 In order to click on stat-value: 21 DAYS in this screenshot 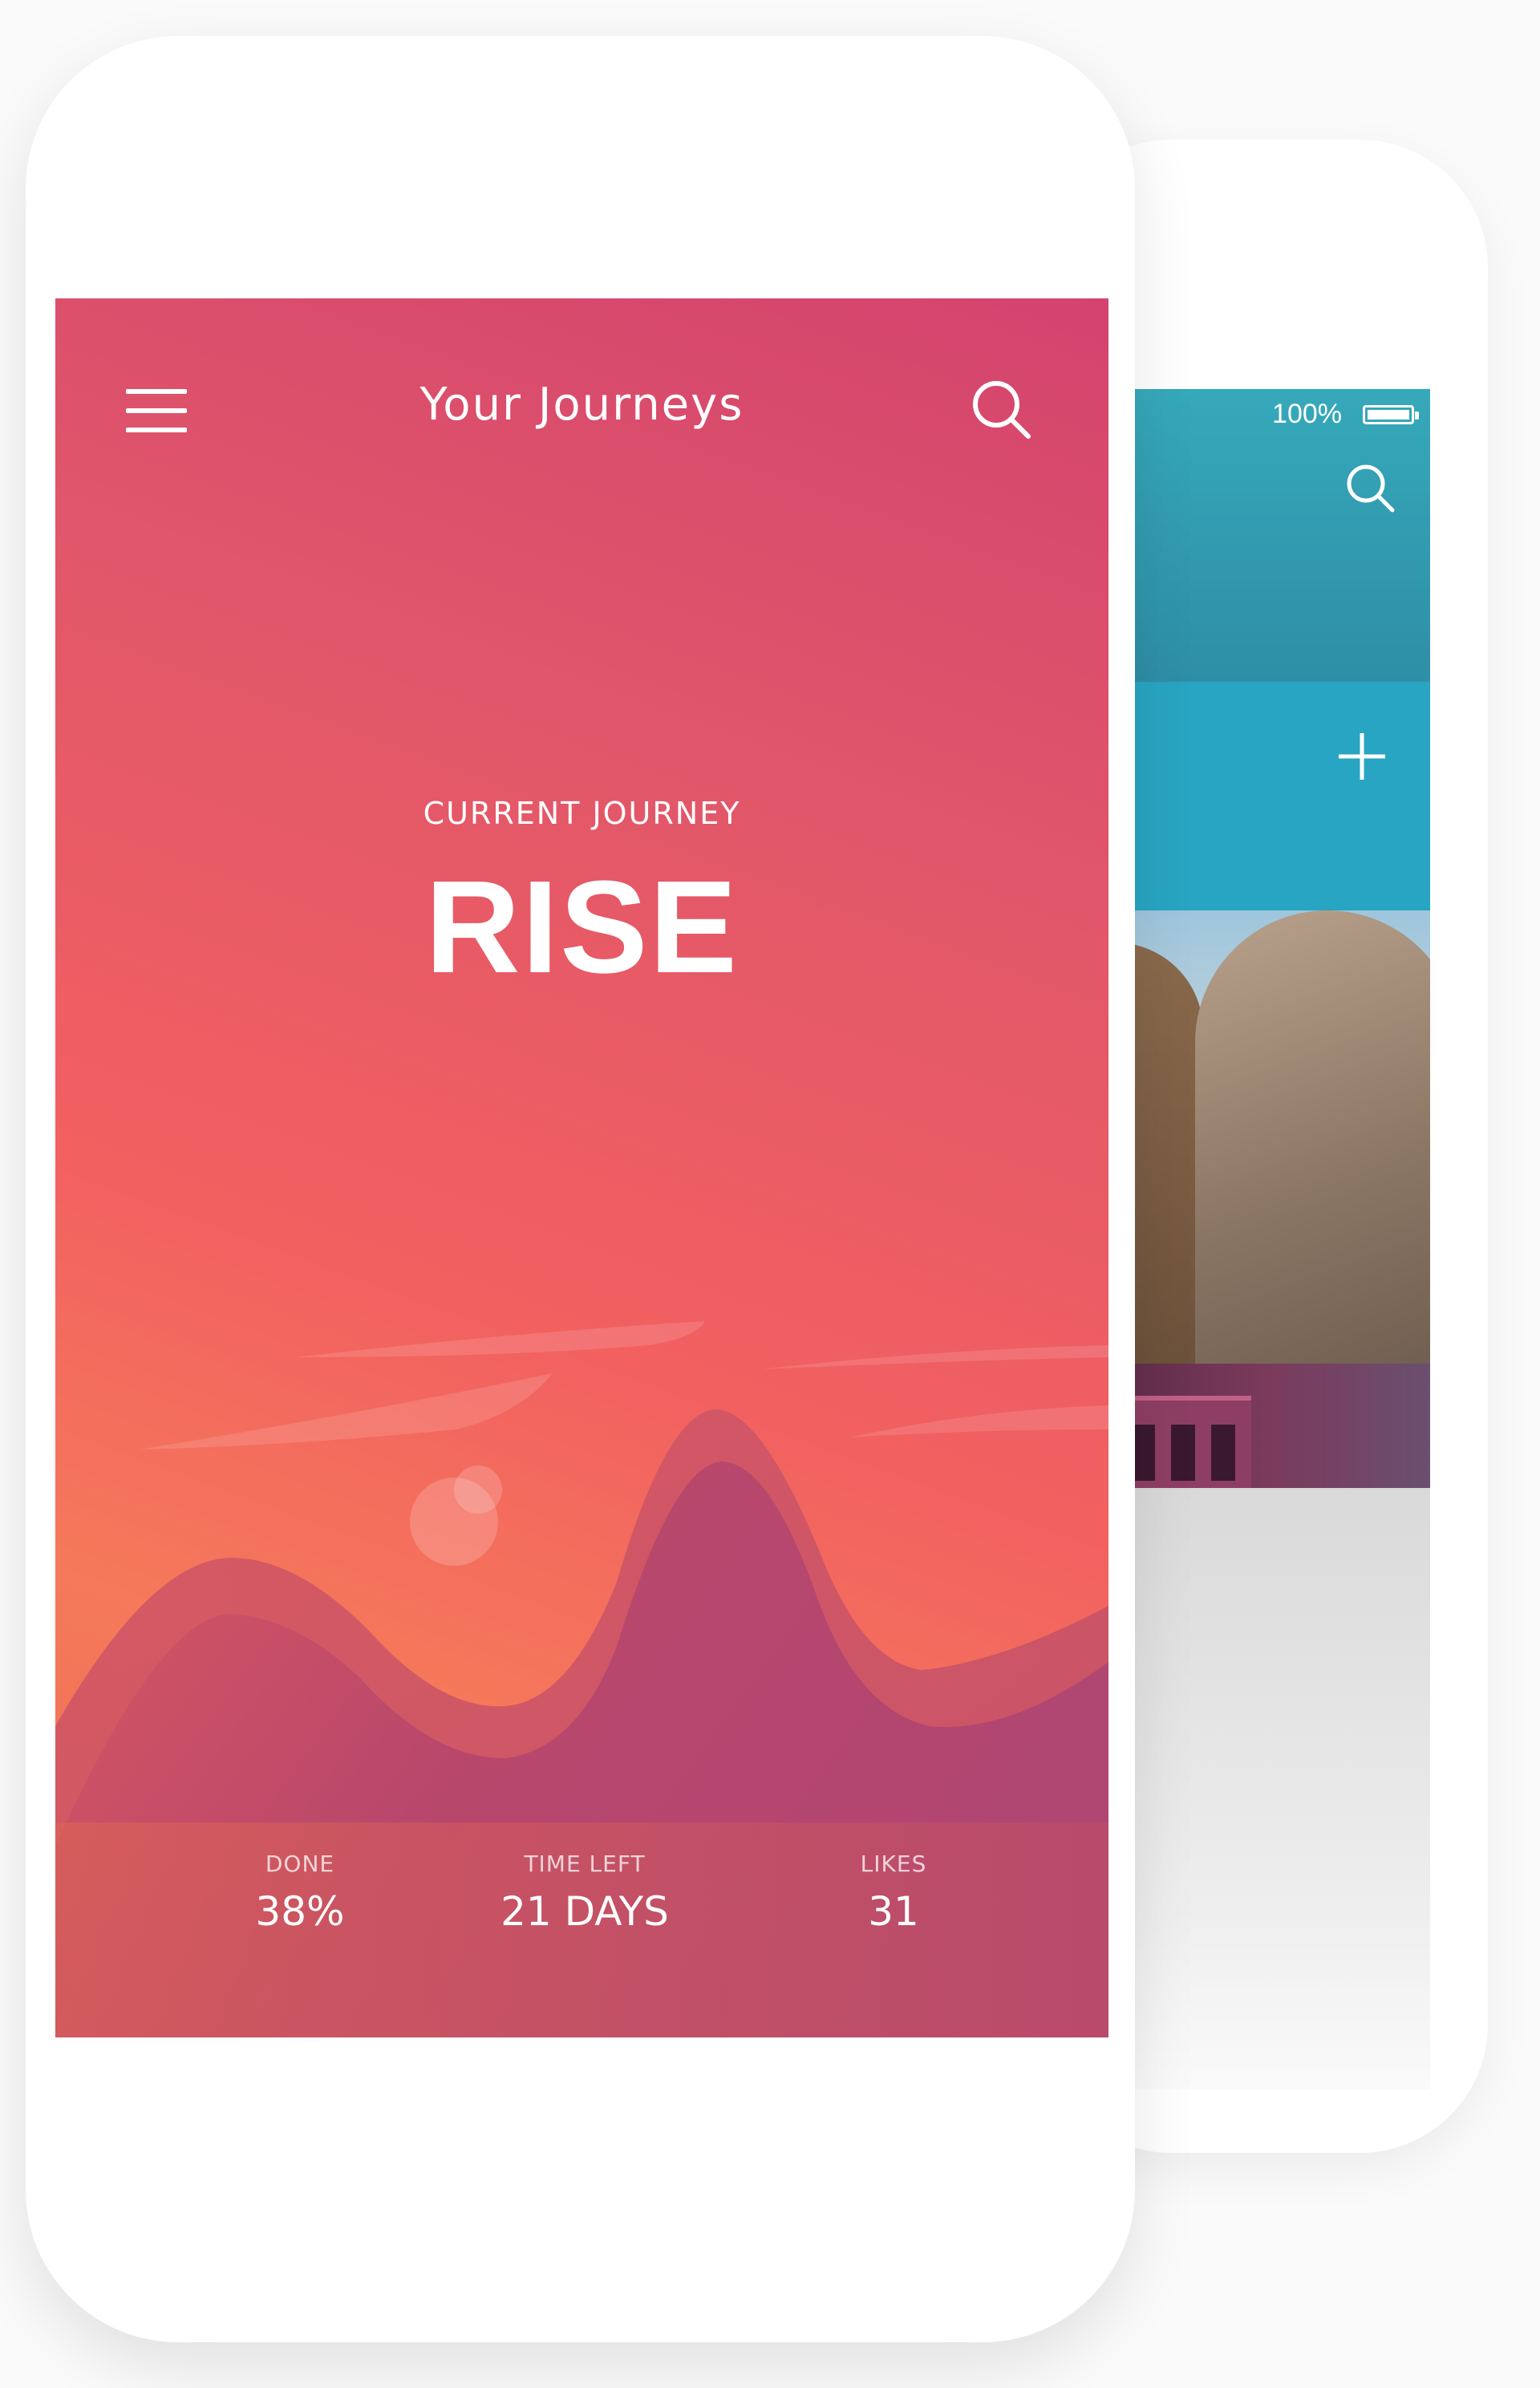, I will do `click(584, 1911)`.